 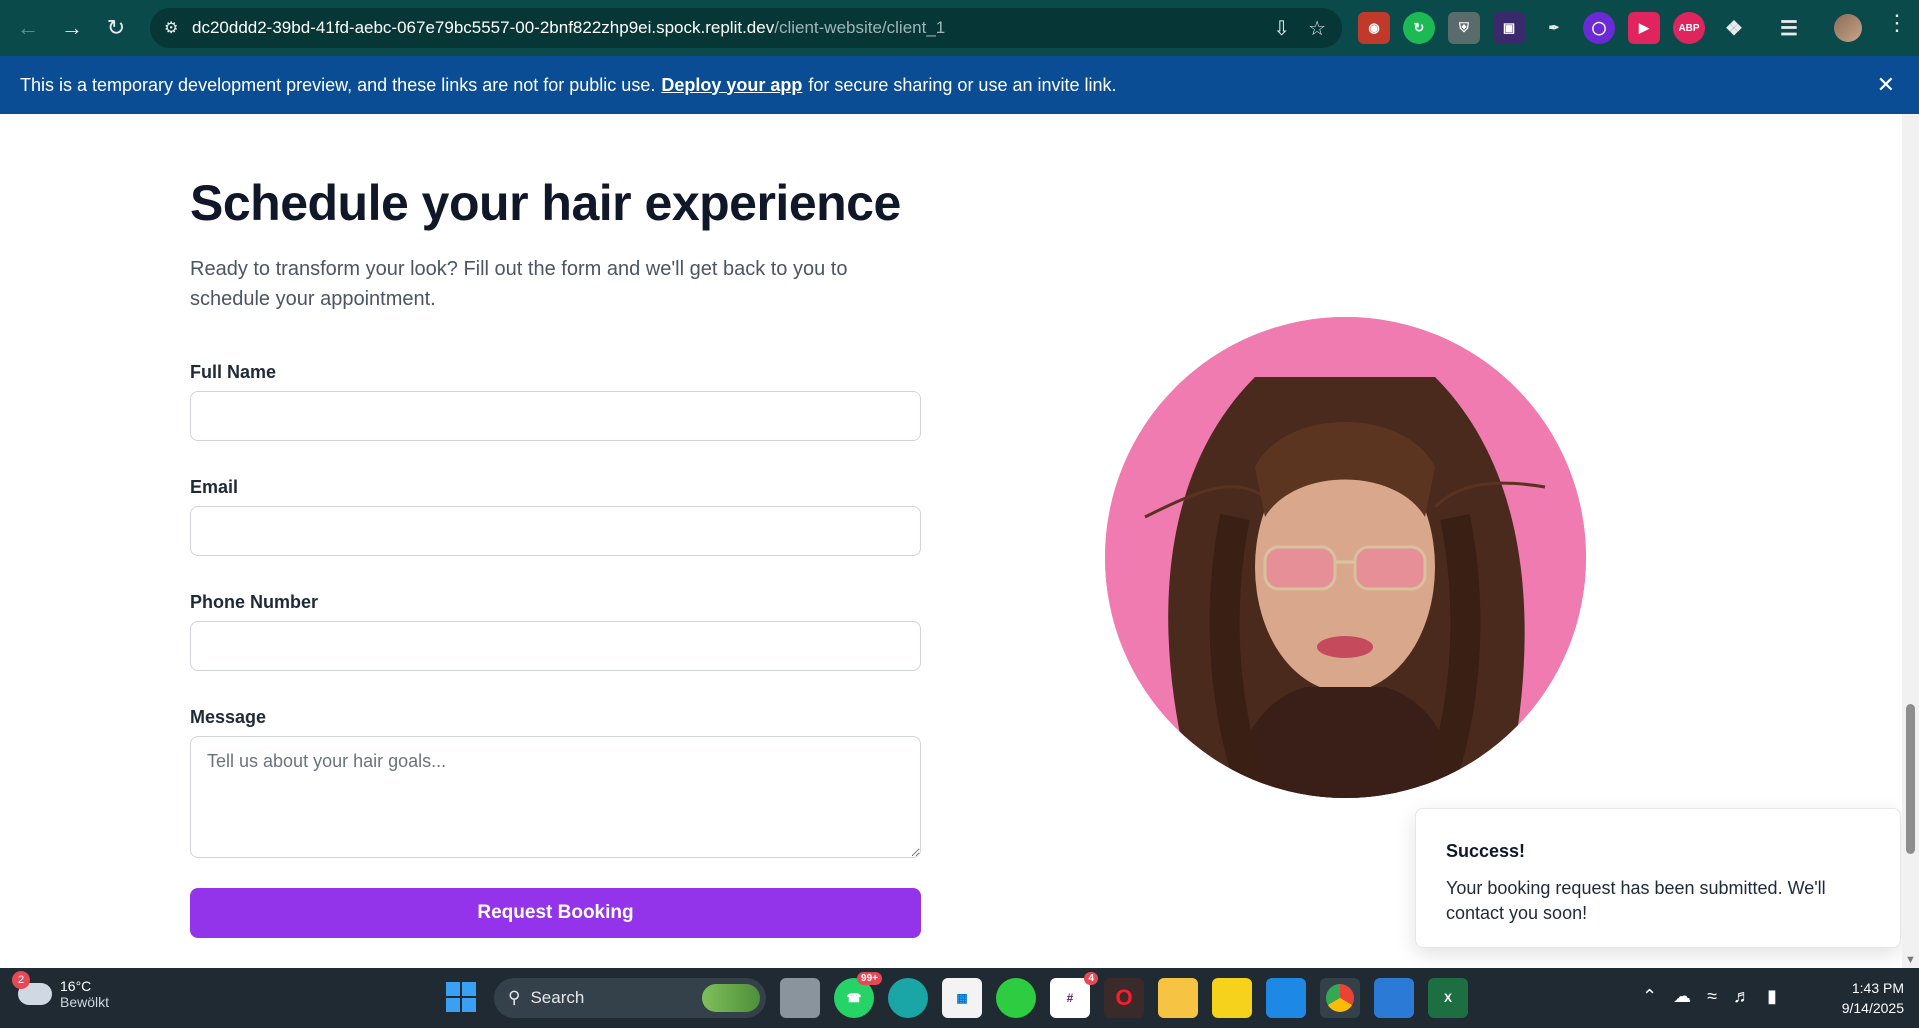 What do you see at coordinates (1689, 28) in the screenshot?
I see `adblock-plus-icon: ABP` at bounding box center [1689, 28].